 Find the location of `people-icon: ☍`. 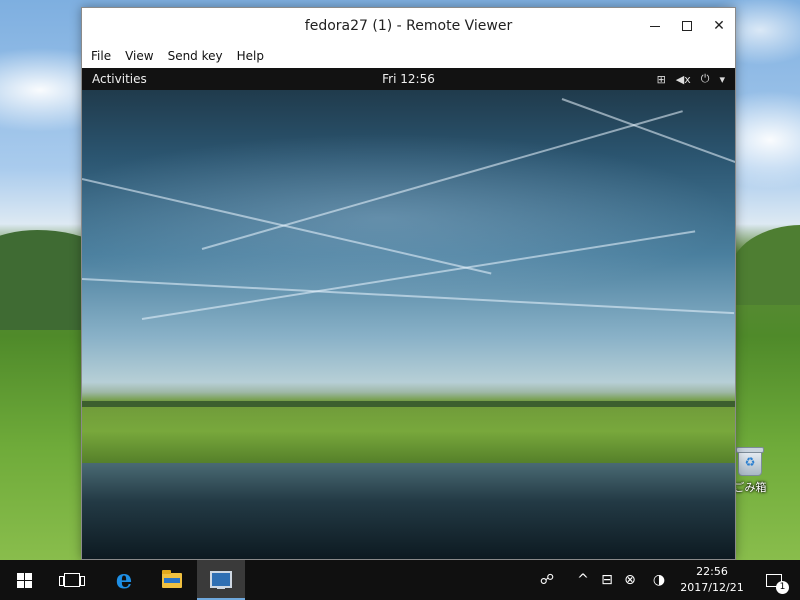

people-icon: ☍ is located at coordinates (547, 580).